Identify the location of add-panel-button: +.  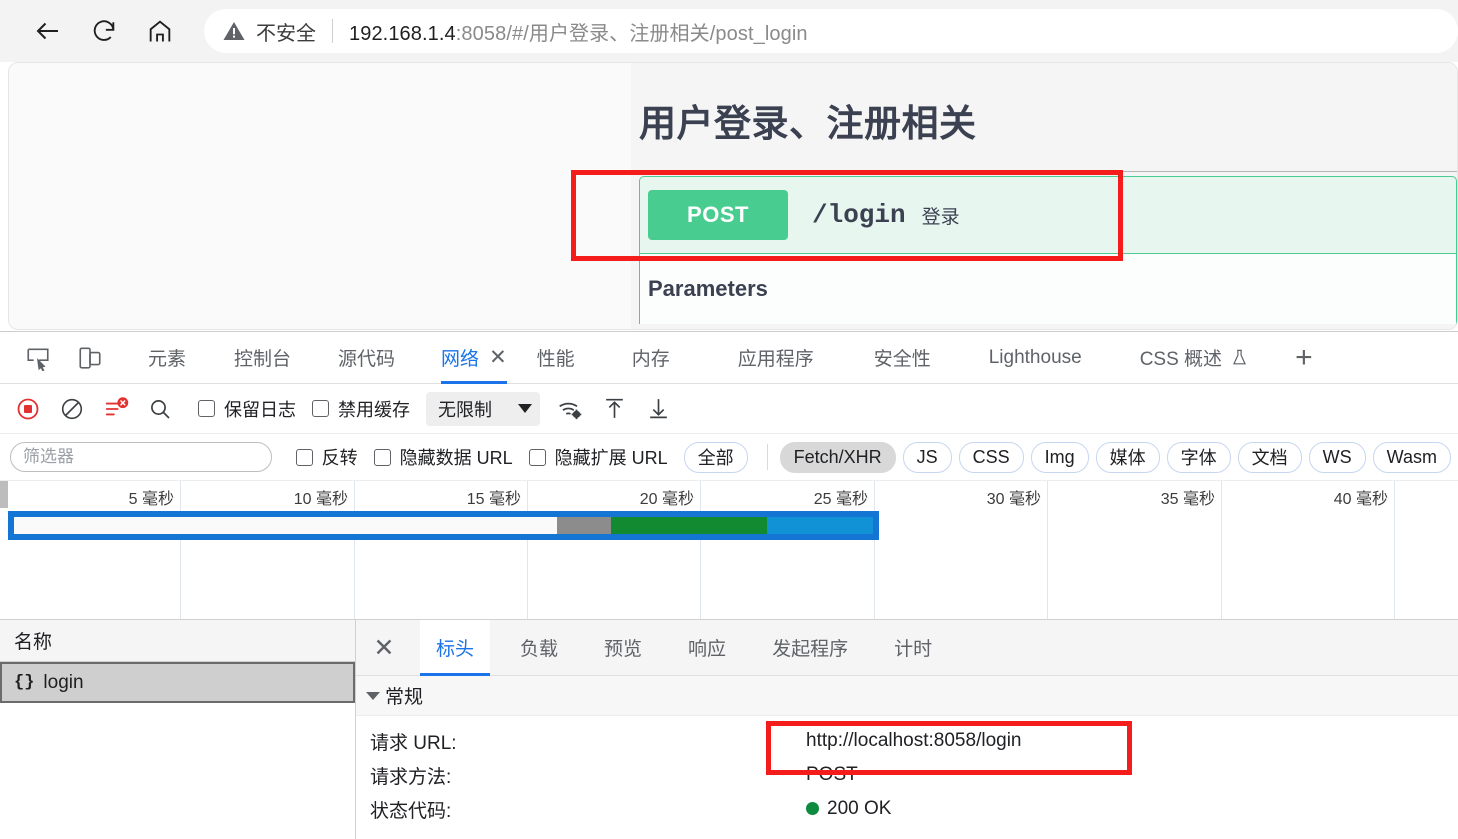
(1304, 358).